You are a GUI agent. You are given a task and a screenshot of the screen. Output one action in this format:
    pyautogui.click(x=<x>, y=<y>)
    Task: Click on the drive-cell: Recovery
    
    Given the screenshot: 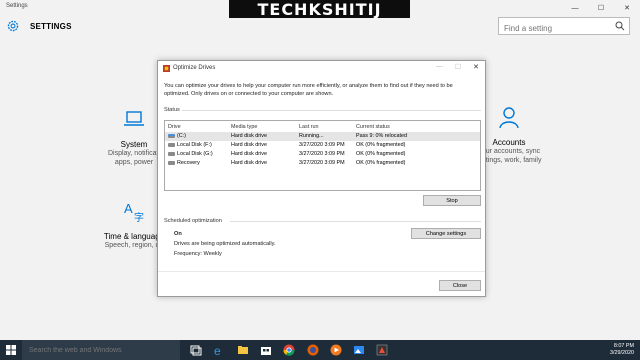 What is the action you would take?
    pyautogui.click(x=184, y=163)
    